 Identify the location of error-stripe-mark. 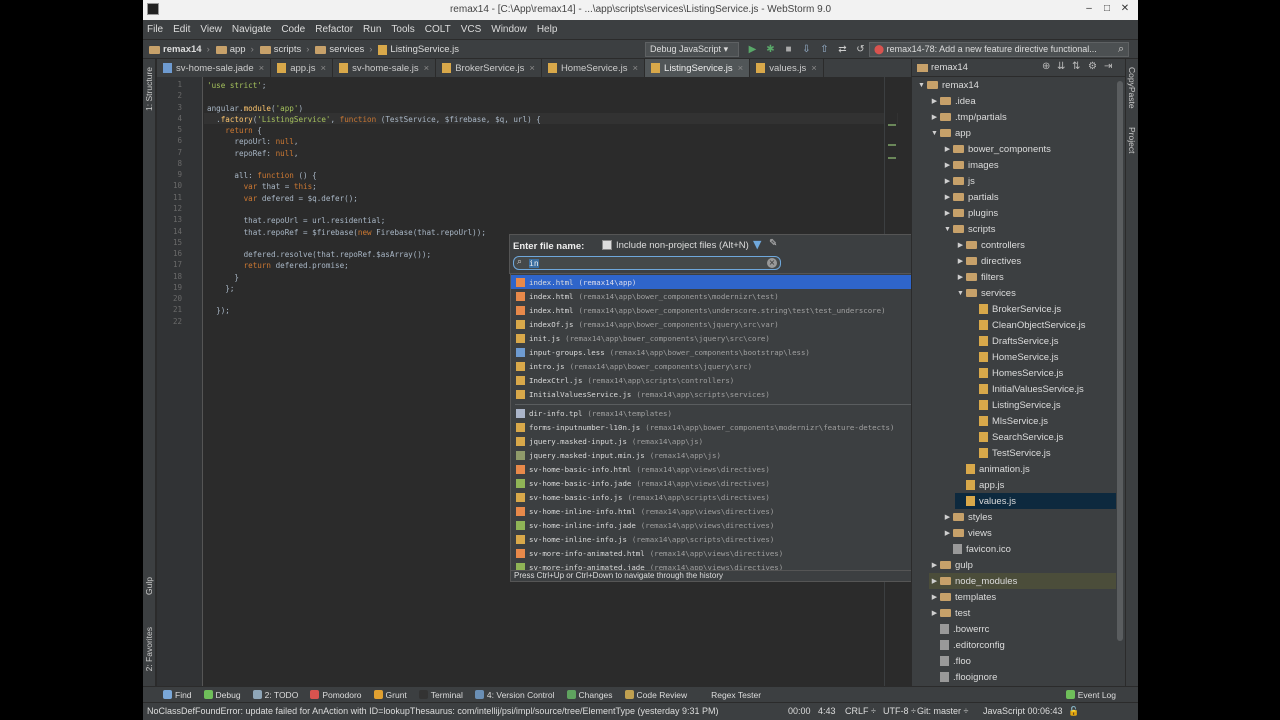
(892, 158).